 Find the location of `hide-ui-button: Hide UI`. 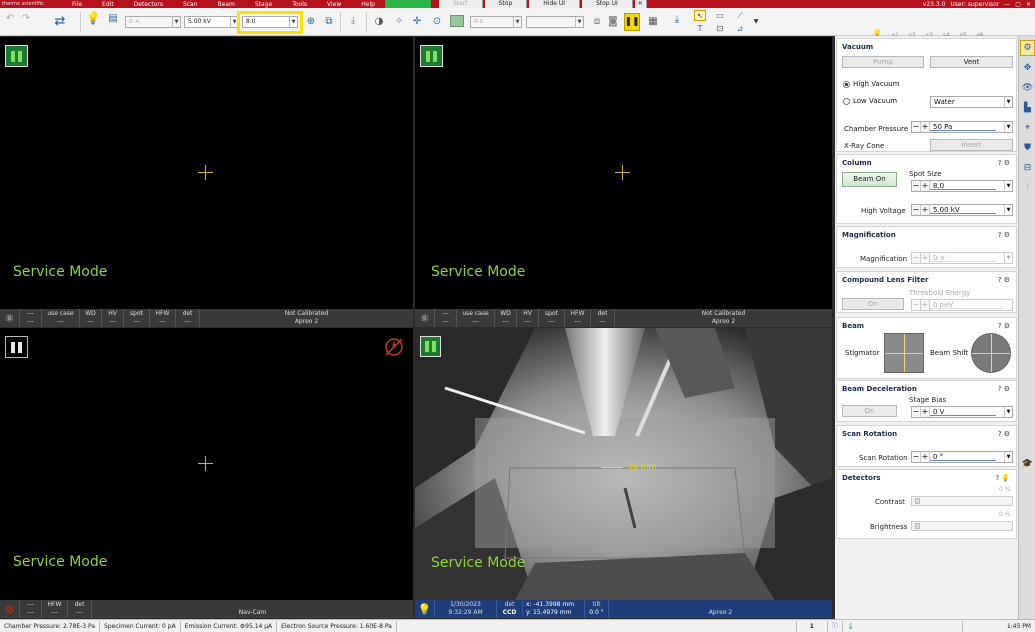

hide-ui-button: Hide UI is located at coordinates (555, 4).